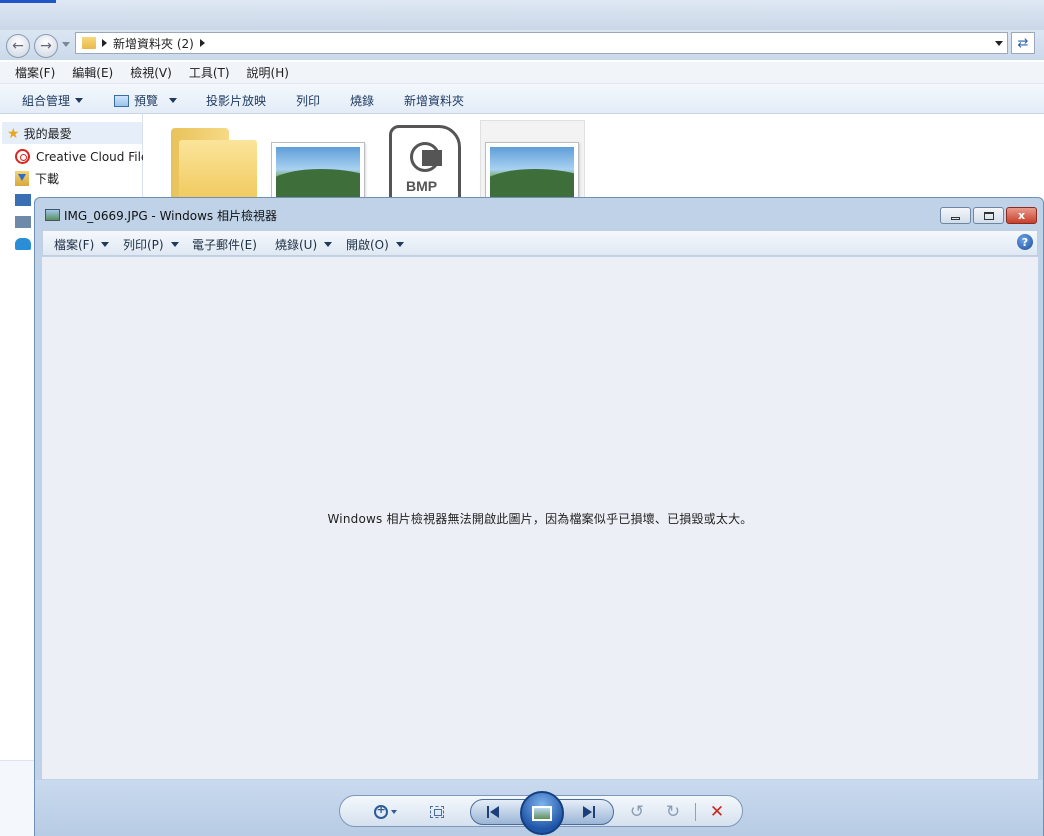 This screenshot has height=836, width=1044. I want to click on star-icon: ★, so click(13, 133).